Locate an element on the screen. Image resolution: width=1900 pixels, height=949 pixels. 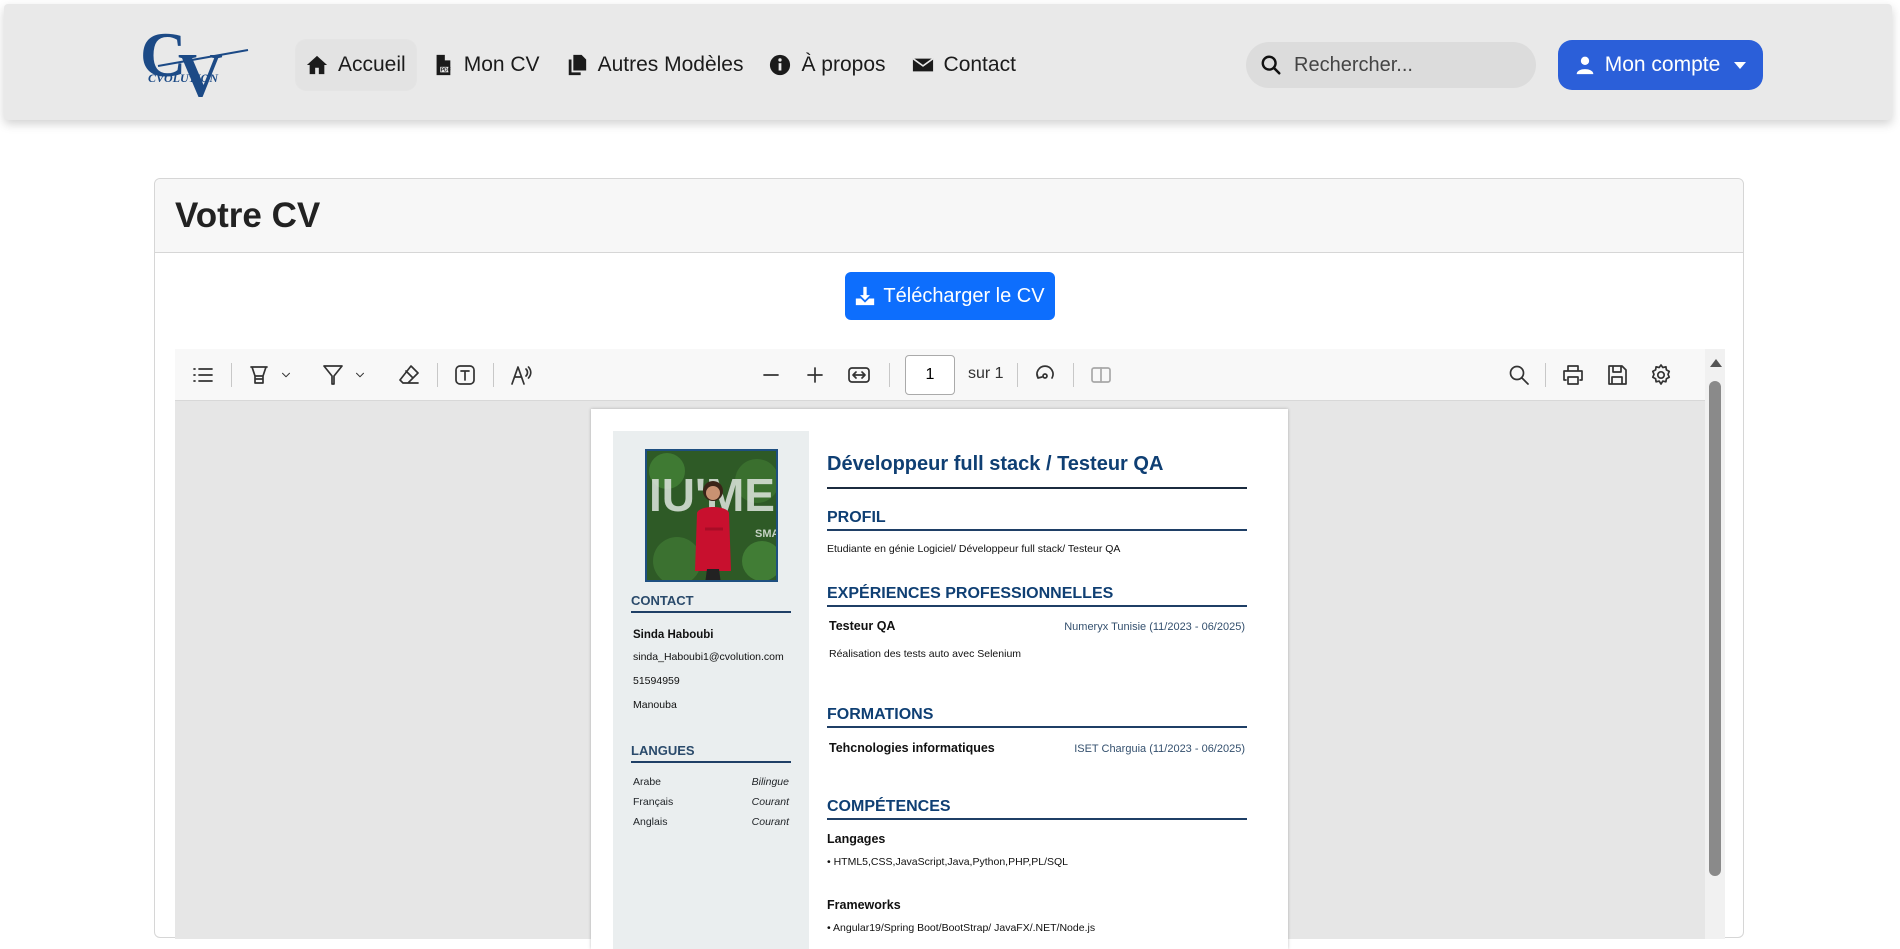
user-icon is located at coordinates (1585, 65).